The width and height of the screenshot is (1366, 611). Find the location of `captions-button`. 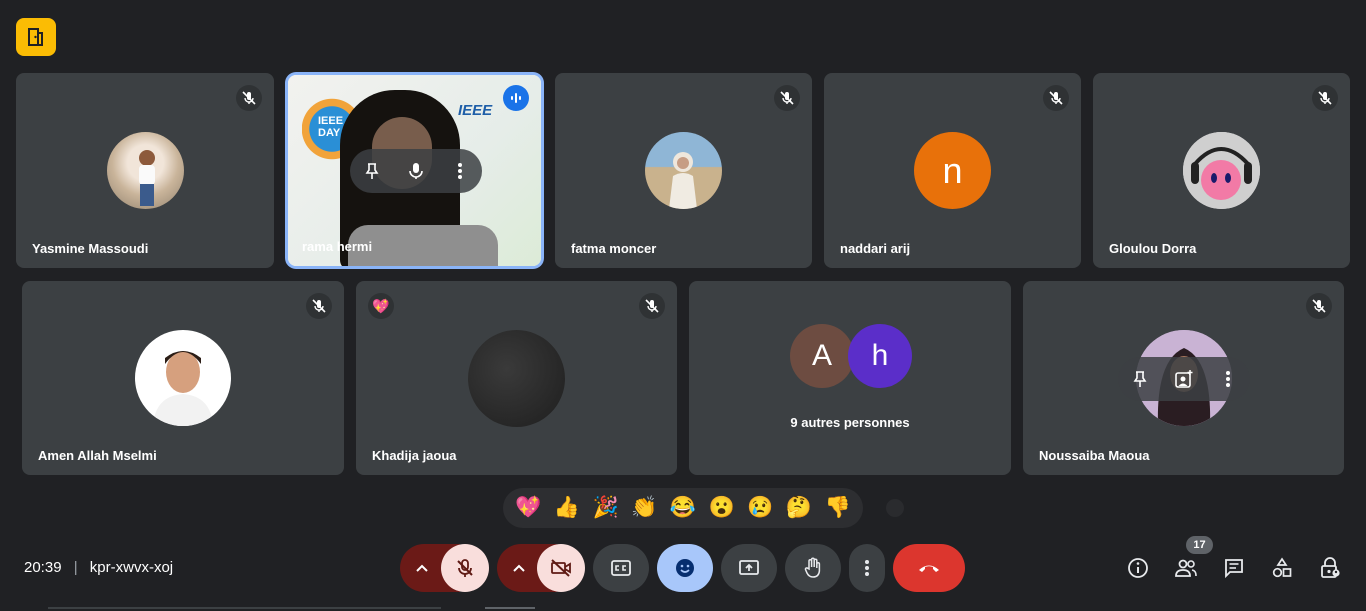

captions-button is located at coordinates (621, 568).